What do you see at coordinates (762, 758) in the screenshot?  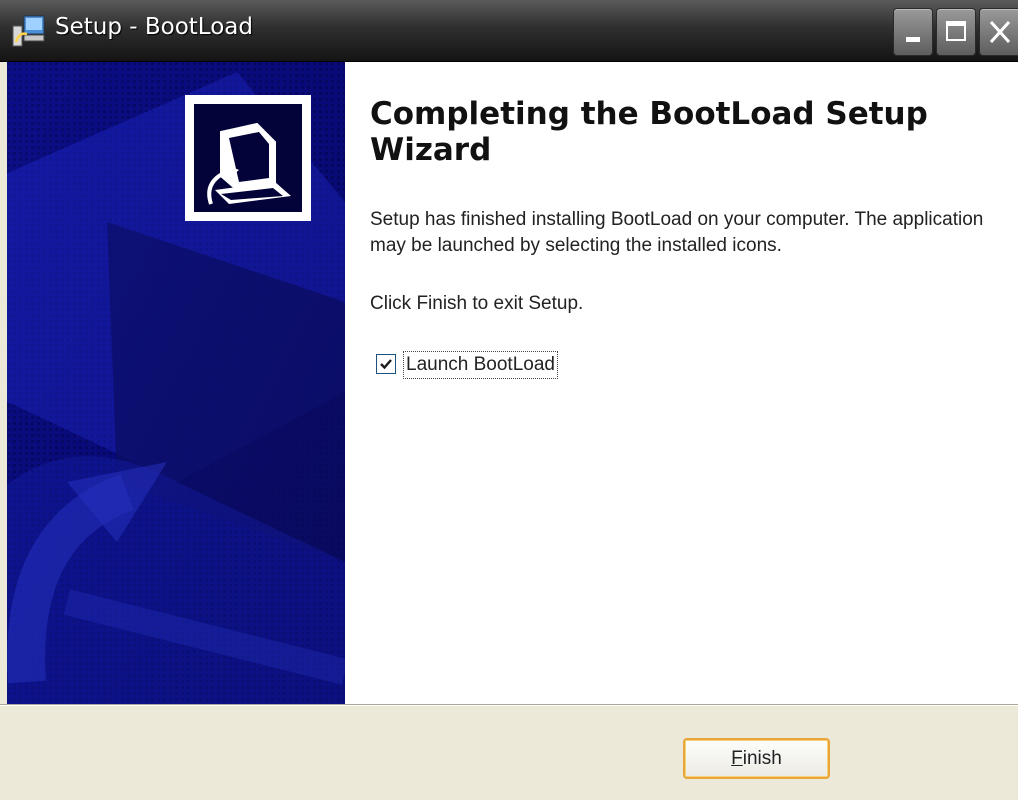 I see `finish-button-label: inish` at bounding box center [762, 758].